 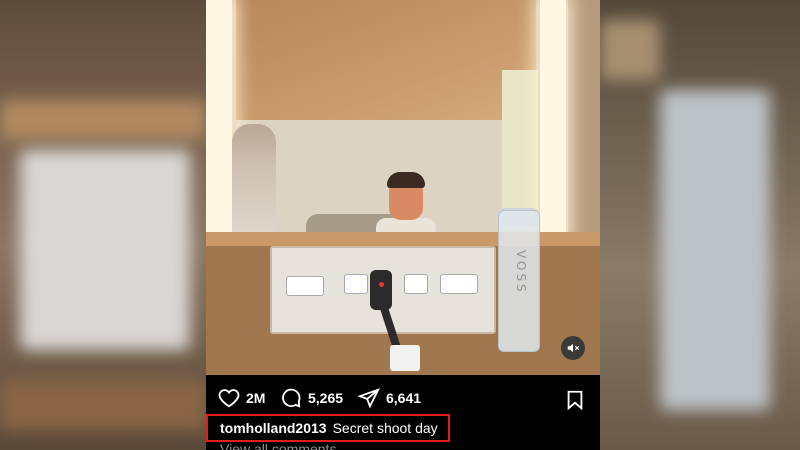 I want to click on caption-username: tomholland2013, so click(x=273, y=428).